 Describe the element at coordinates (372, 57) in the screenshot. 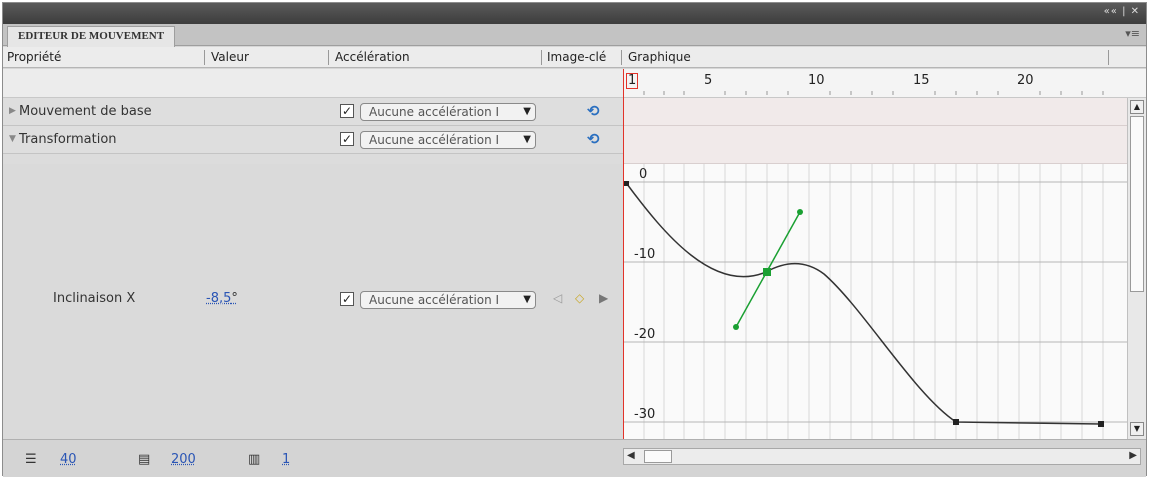

I see `col-easing: Accélération` at that location.